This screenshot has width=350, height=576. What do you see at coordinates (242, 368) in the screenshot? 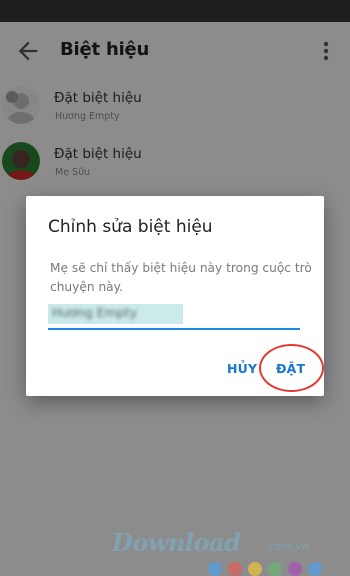
I see `cancel-button: HỦY` at bounding box center [242, 368].